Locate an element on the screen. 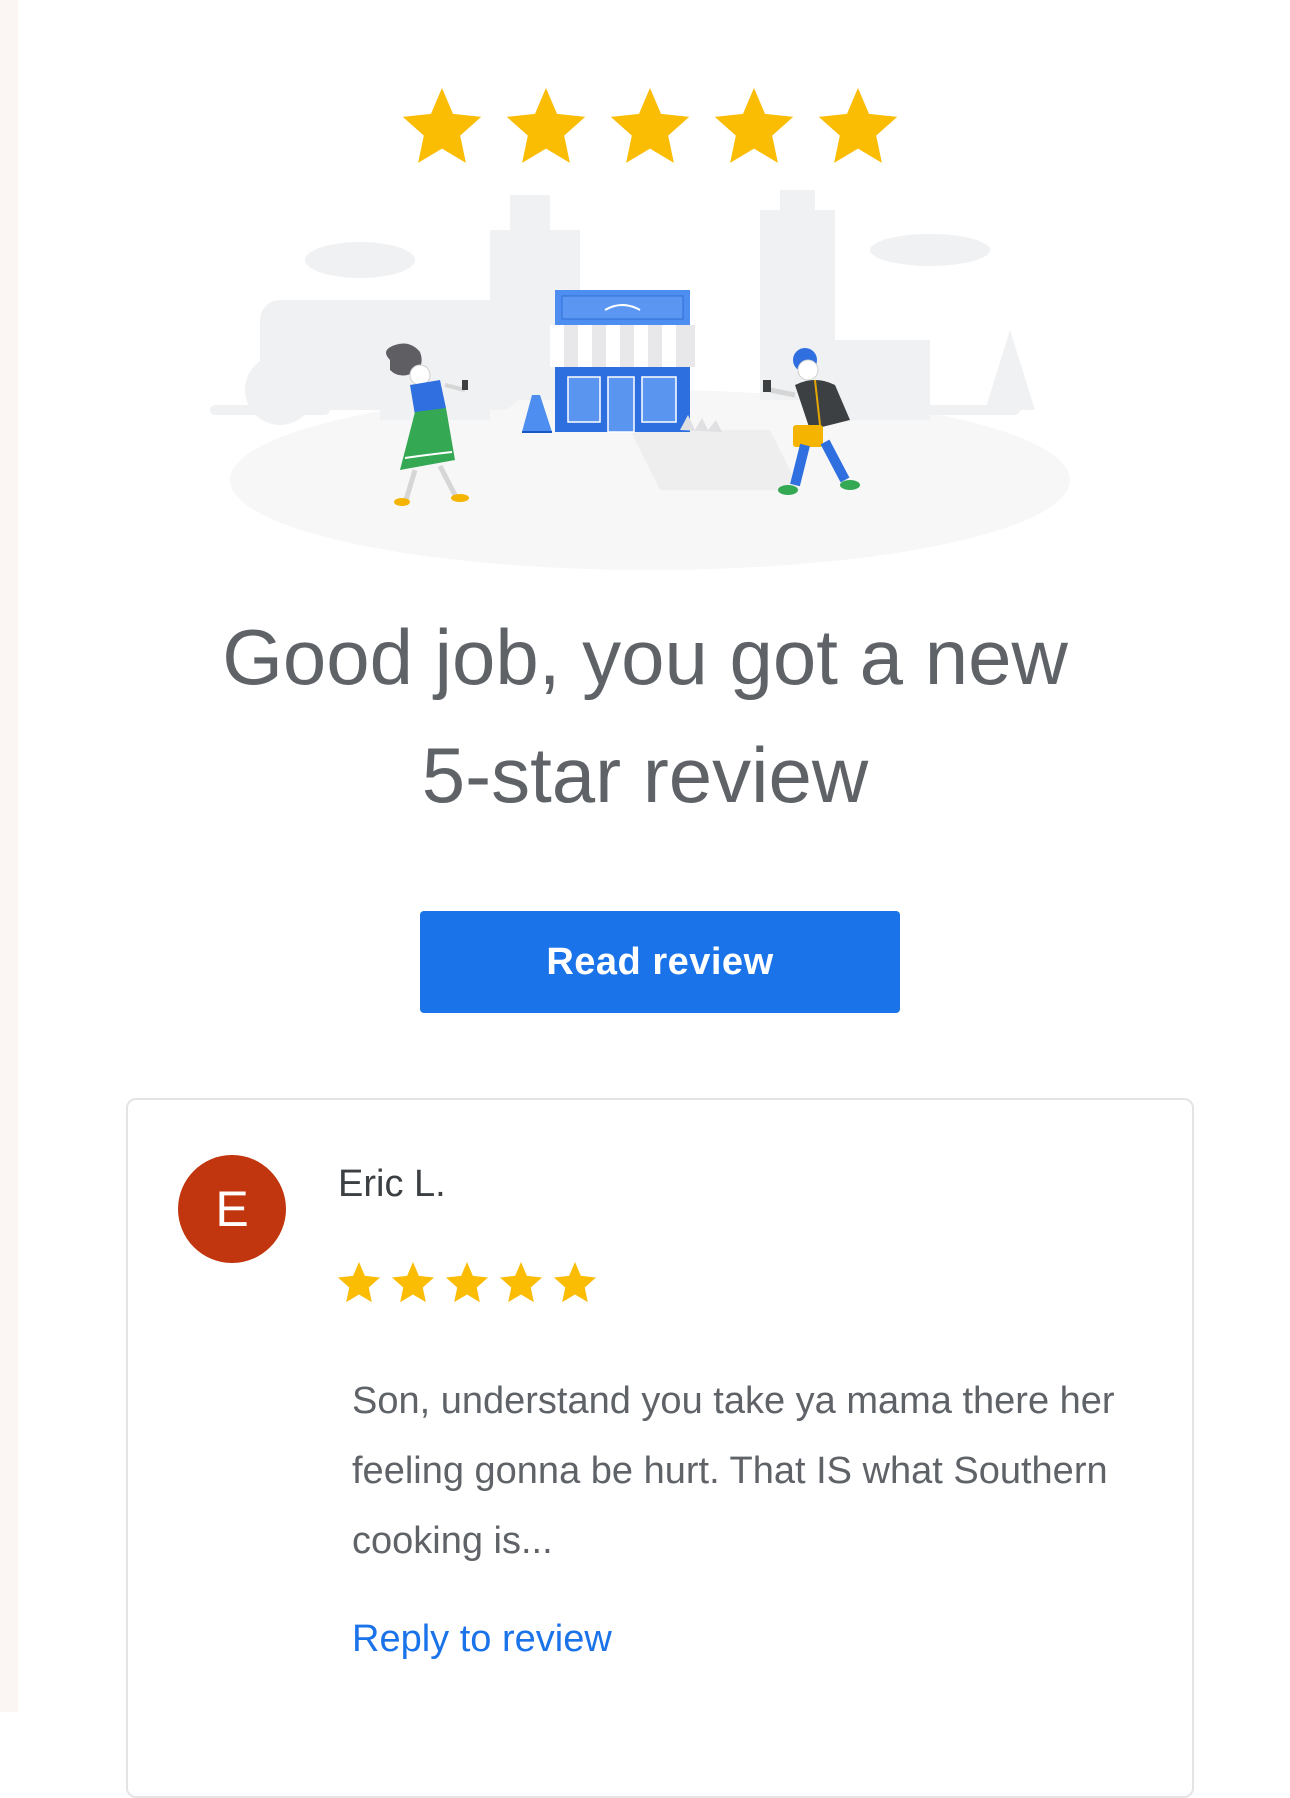  avatar: E is located at coordinates (232, 1209).